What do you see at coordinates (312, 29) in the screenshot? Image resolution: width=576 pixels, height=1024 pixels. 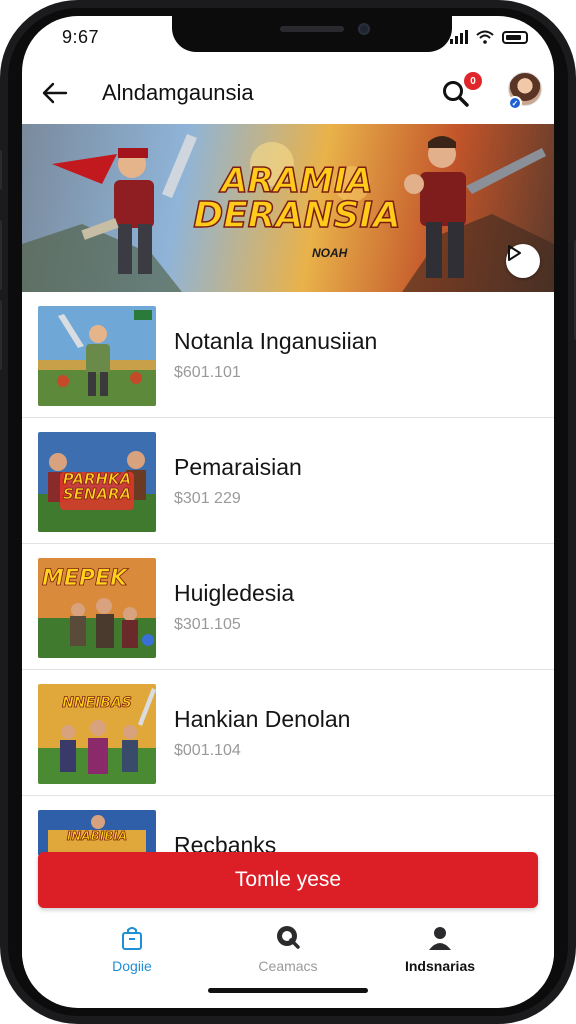 I see `earpiece-speaker` at bounding box center [312, 29].